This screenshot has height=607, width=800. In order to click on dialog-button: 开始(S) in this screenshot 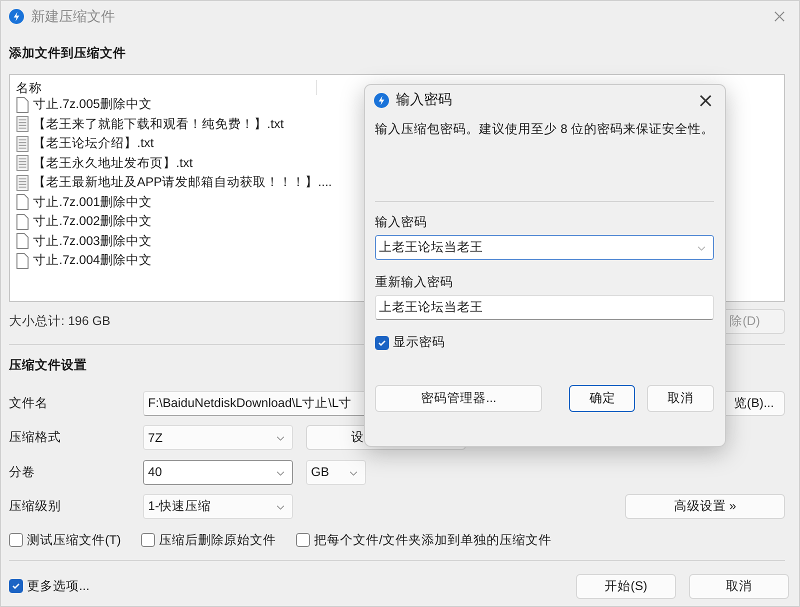, I will do `click(626, 586)`.